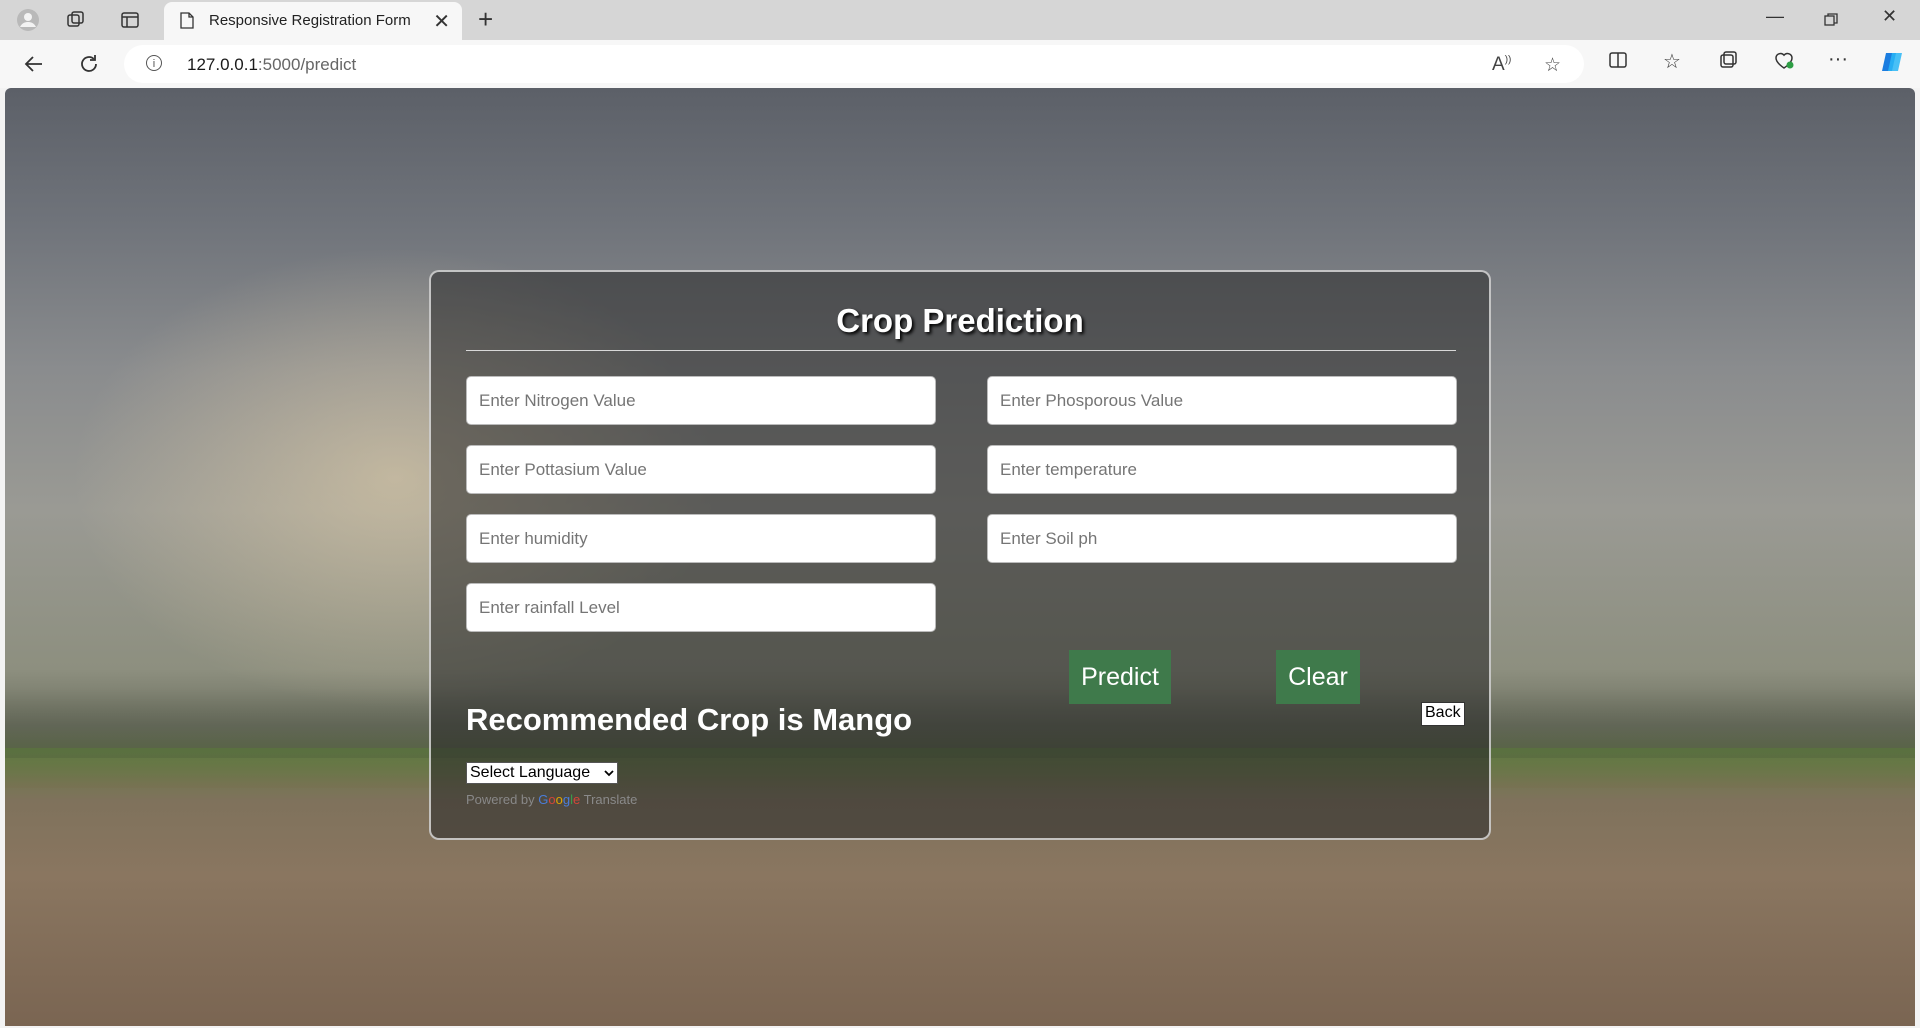 The width and height of the screenshot is (1920, 1028). I want to click on url-text: 127.0.0.1:5000/predict, so click(272, 64).